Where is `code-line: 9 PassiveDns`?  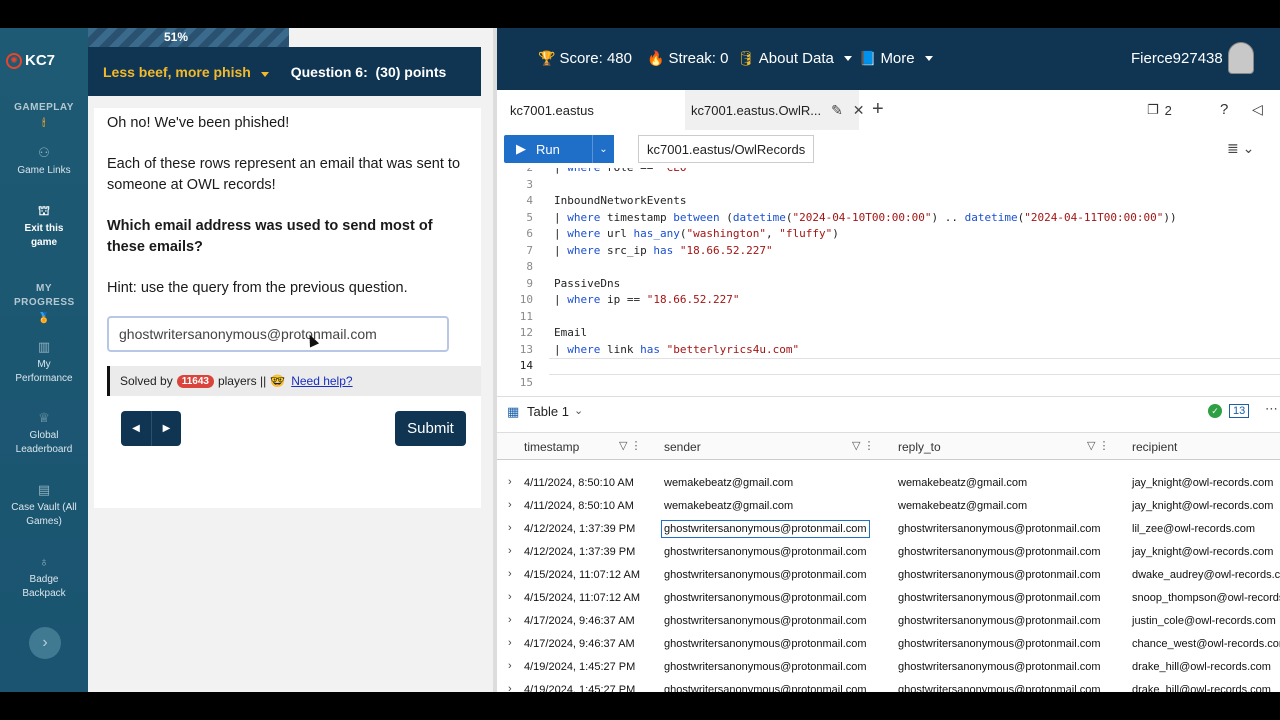
code-line: 9 PassiveDns is located at coordinates (888, 284).